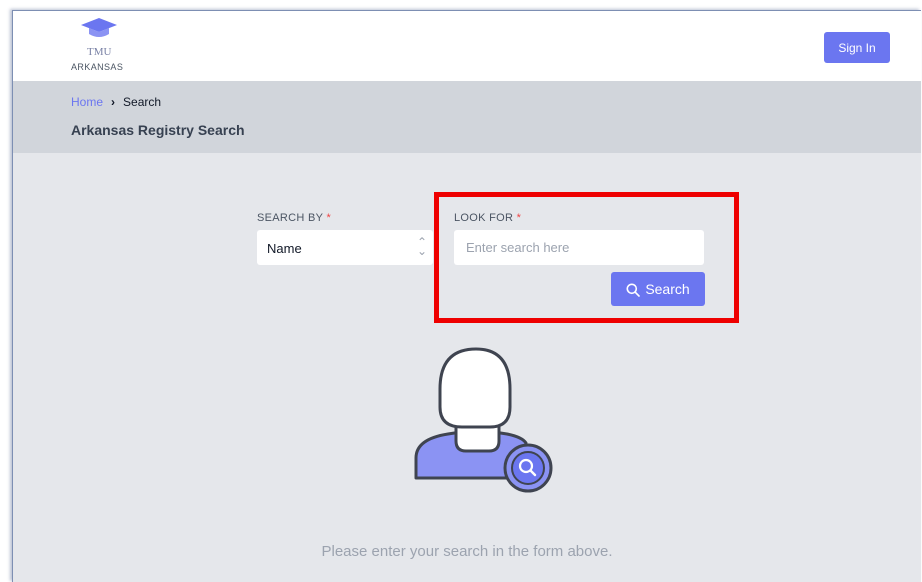 Image resolution: width=922 pixels, height=582 pixels. I want to click on top-navbar: TMU ARKANSAS Sign In, so click(467, 46).